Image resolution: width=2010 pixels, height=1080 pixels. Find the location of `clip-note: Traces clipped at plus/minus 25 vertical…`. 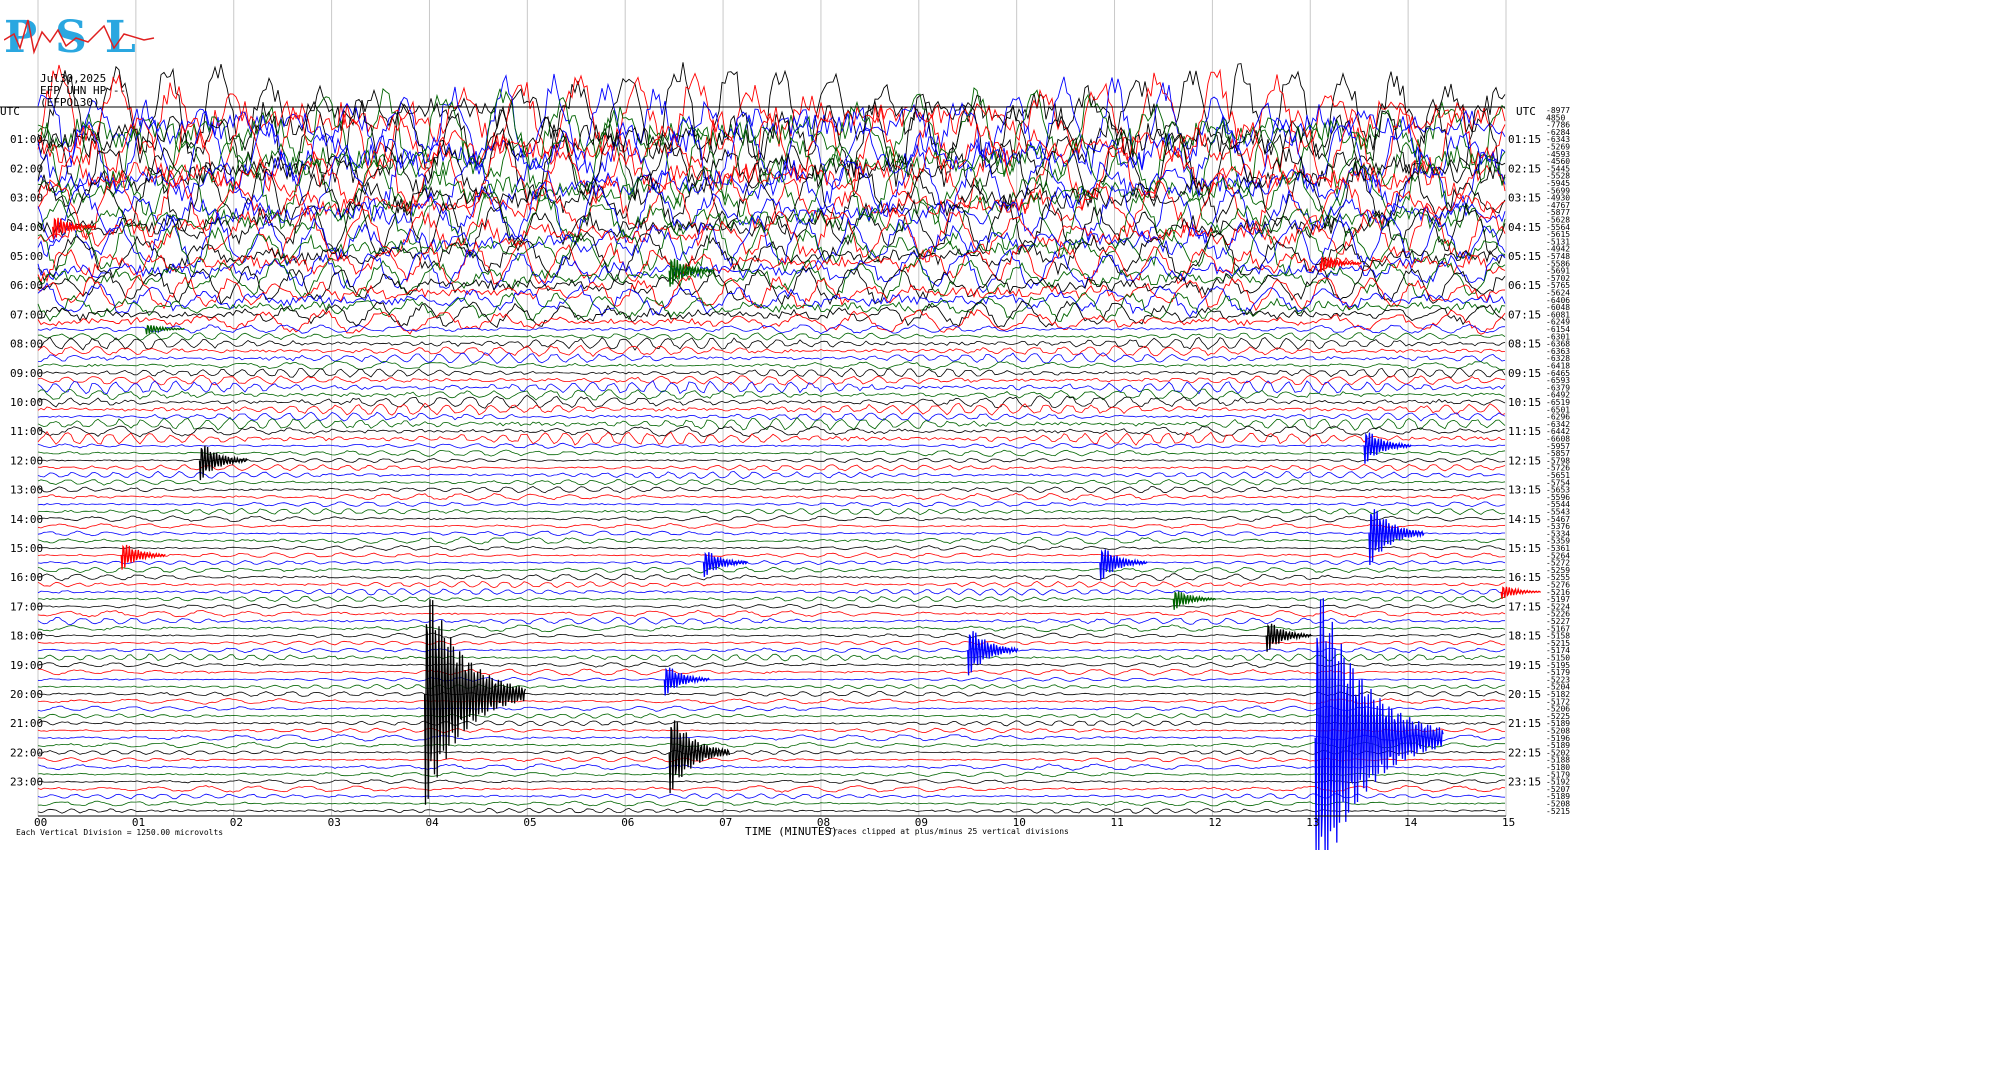

clip-note: Traces clipped at plus/minus 25 vertical… is located at coordinates (948, 831).